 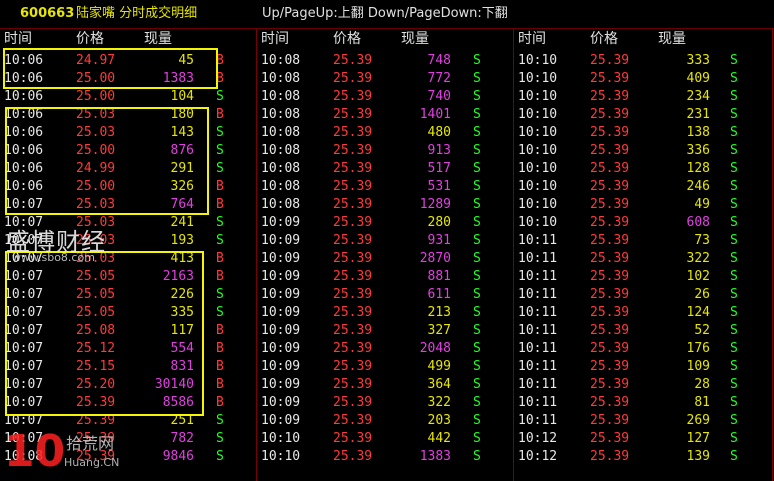 What do you see at coordinates (643, 457) in the screenshot?
I see `trade-row: 10:12 25.39 139 S` at bounding box center [643, 457].